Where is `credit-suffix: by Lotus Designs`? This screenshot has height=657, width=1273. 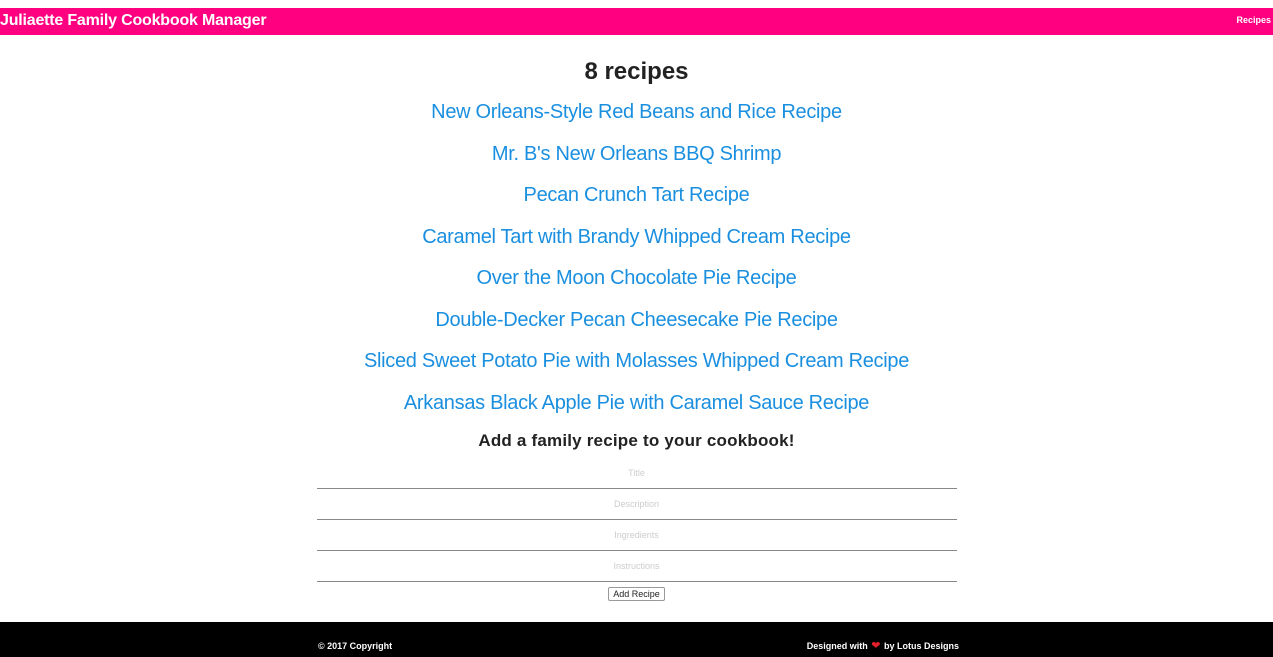
credit-suffix: by Lotus Designs is located at coordinates (921, 646).